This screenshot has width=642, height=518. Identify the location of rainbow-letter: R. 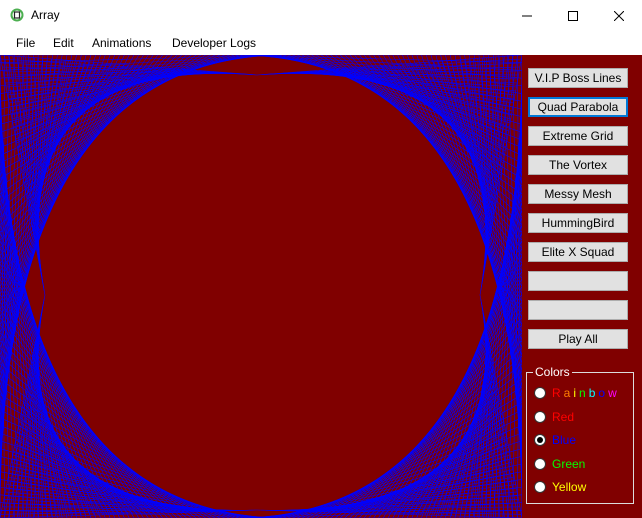
(556, 393).